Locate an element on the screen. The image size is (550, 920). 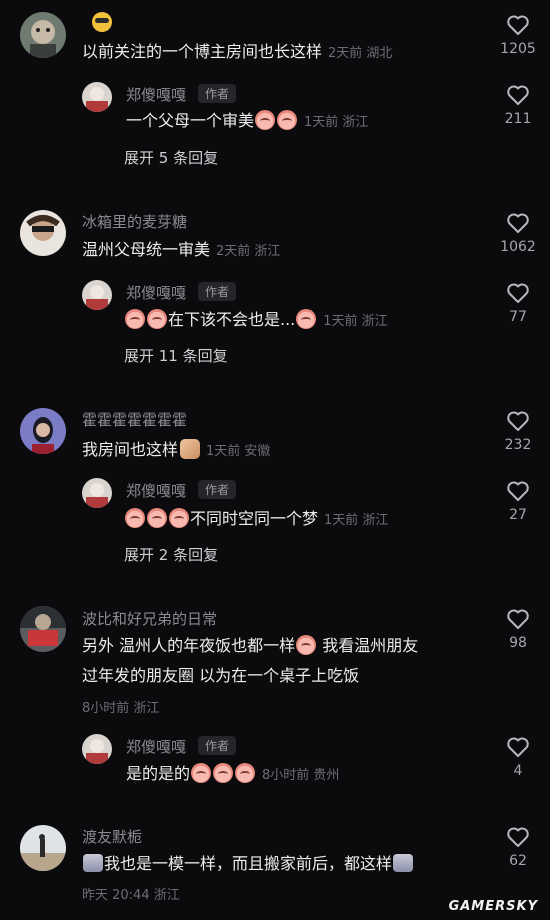
expand-replies-button: 展开 2 条回复 is located at coordinates (171, 554).